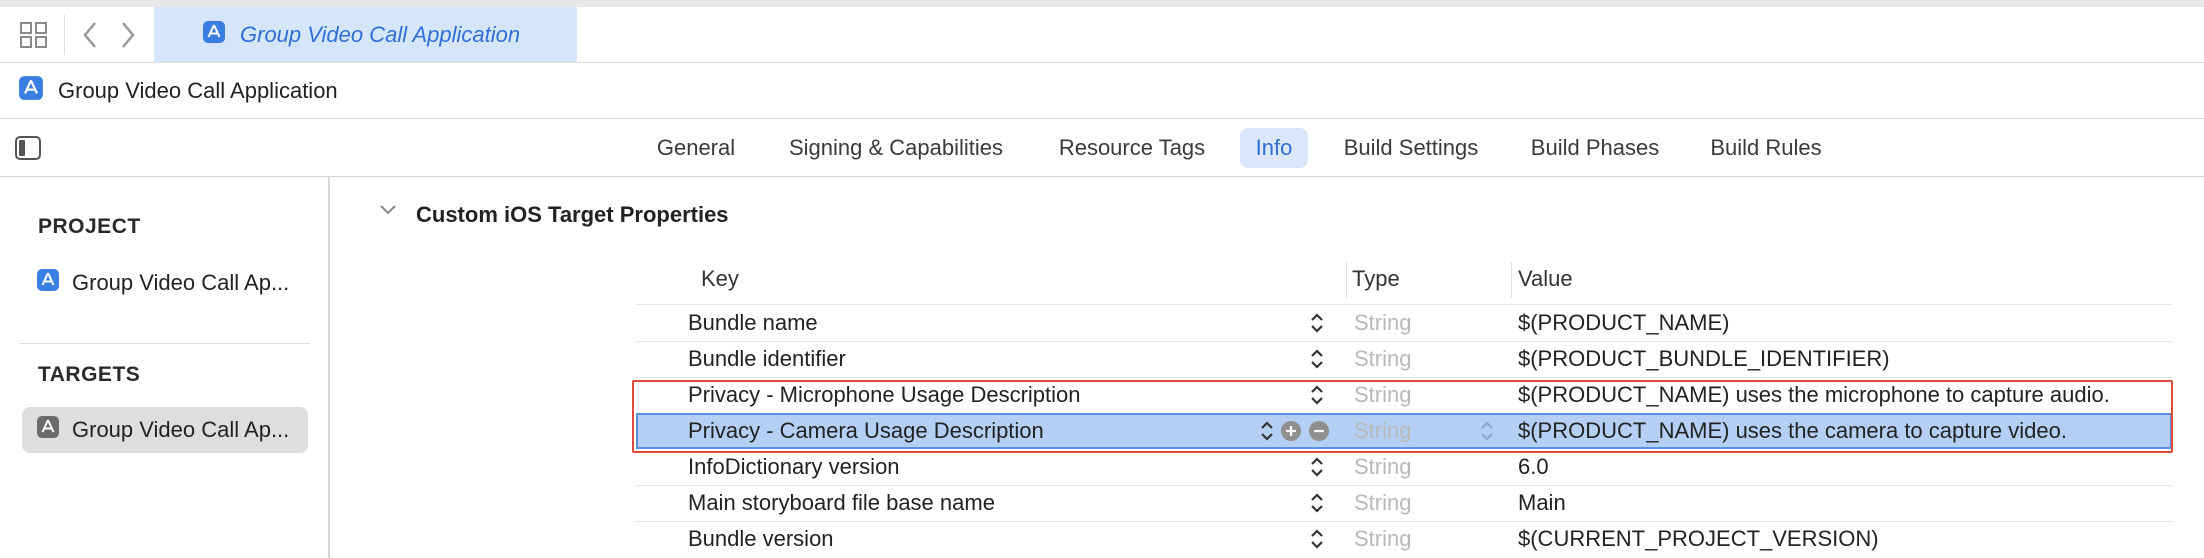 The image size is (2204, 558). I want to click on targets-section-title: TARGETS, so click(89, 374).